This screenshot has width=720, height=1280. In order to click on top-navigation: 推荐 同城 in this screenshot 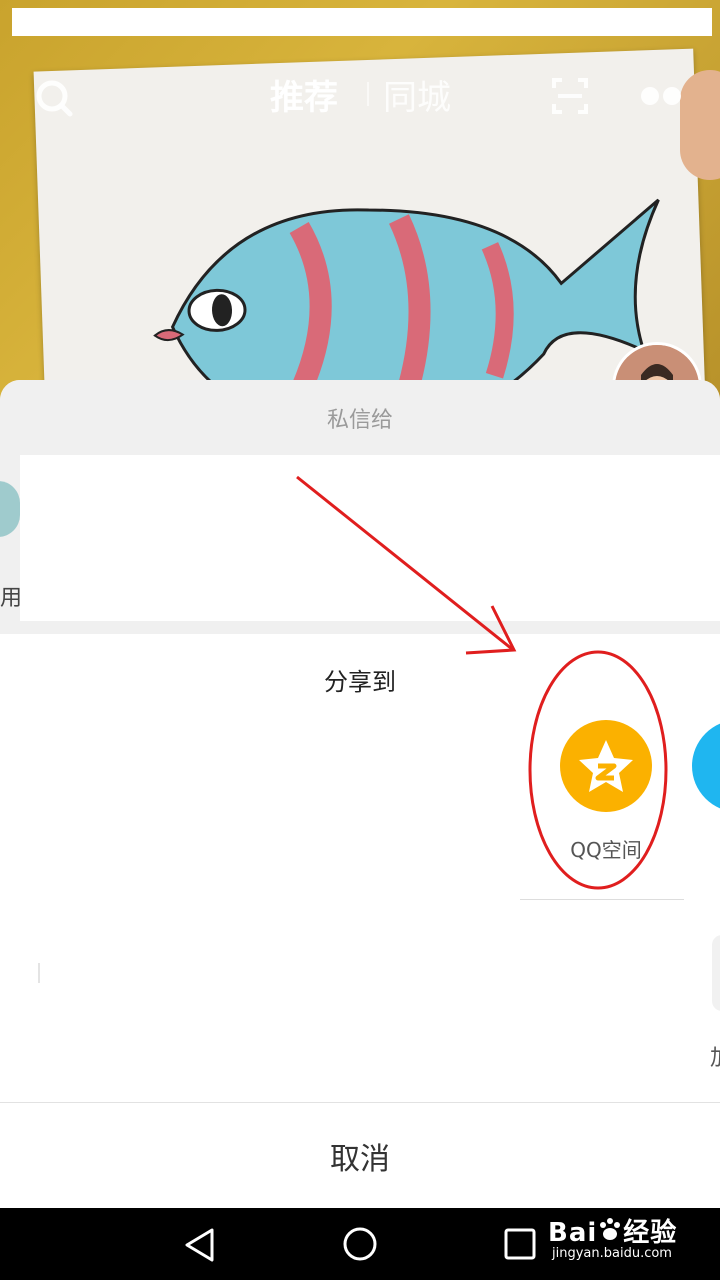, I will do `click(360, 95)`.